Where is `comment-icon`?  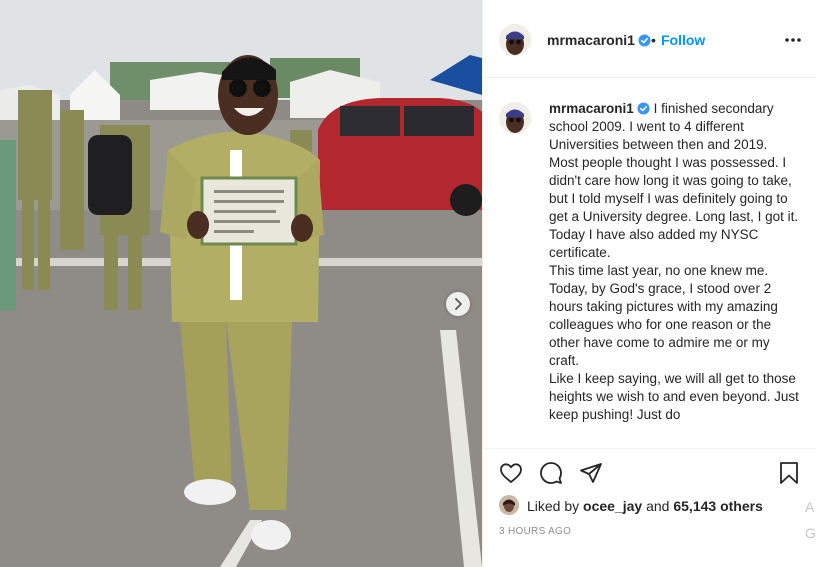
comment-icon is located at coordinates (551, 473).